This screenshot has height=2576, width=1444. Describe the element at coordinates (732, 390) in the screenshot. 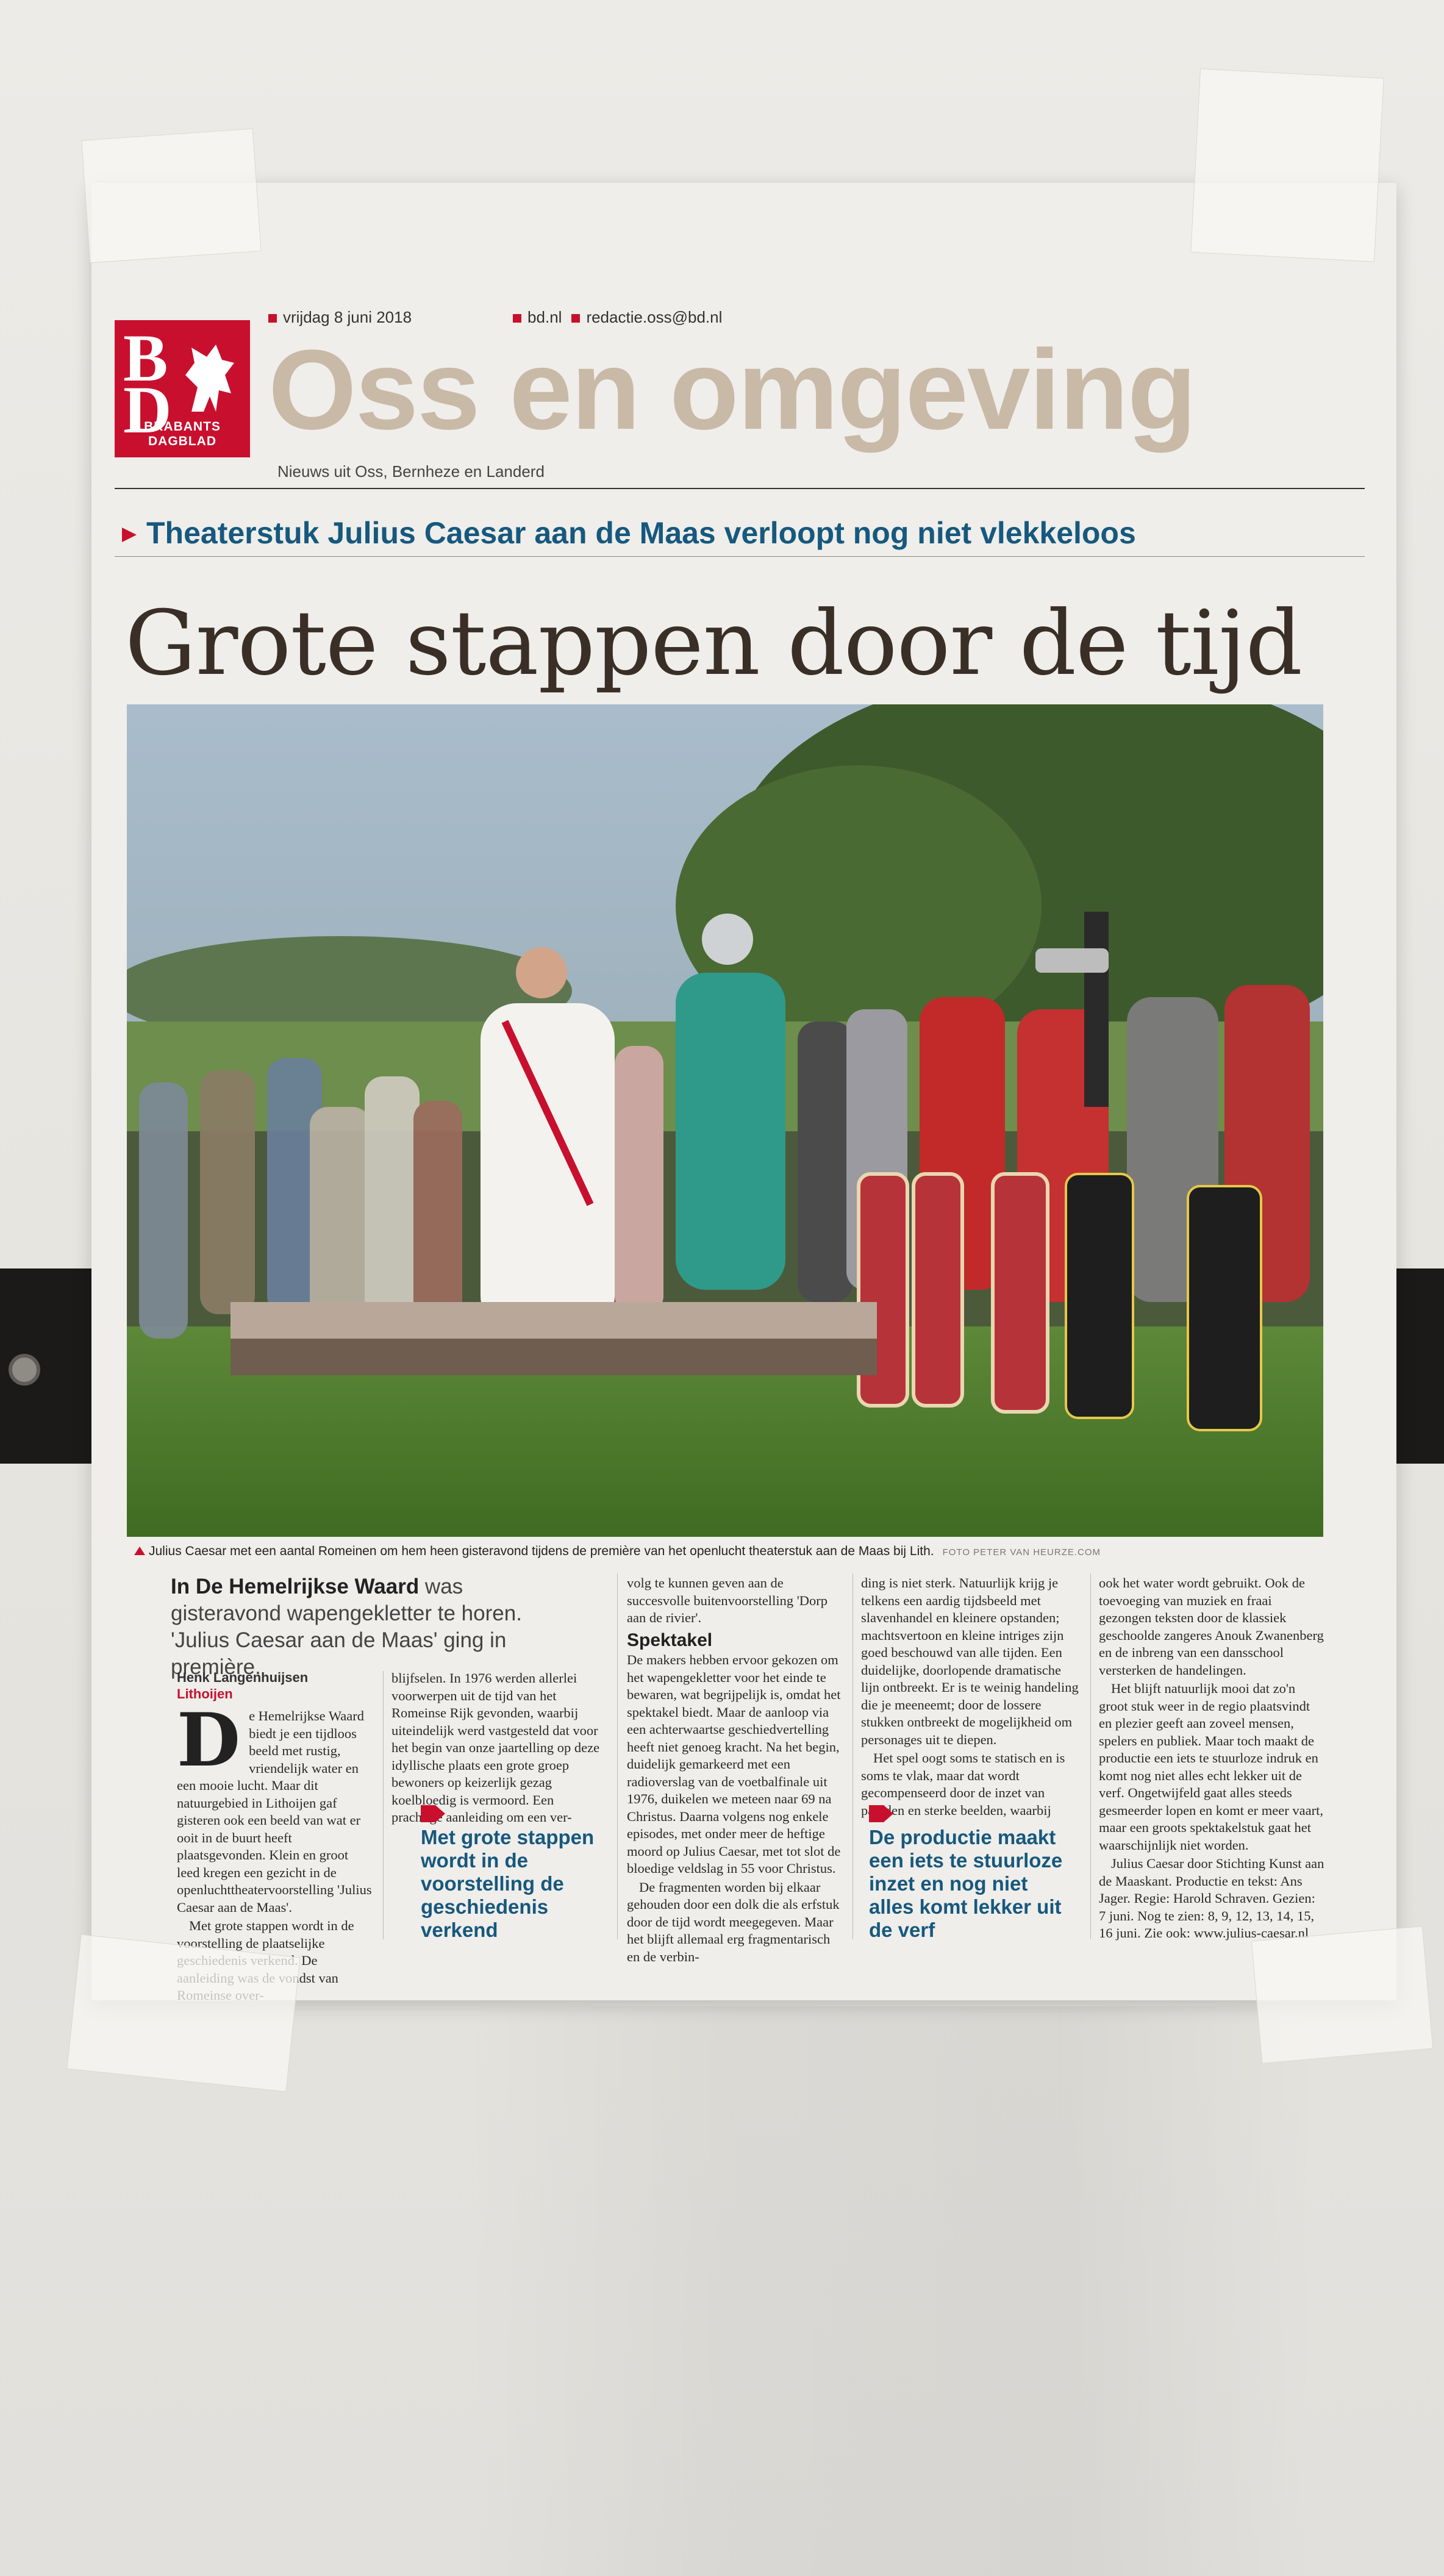

I see `section-title: Oss en omgeving` at that location.